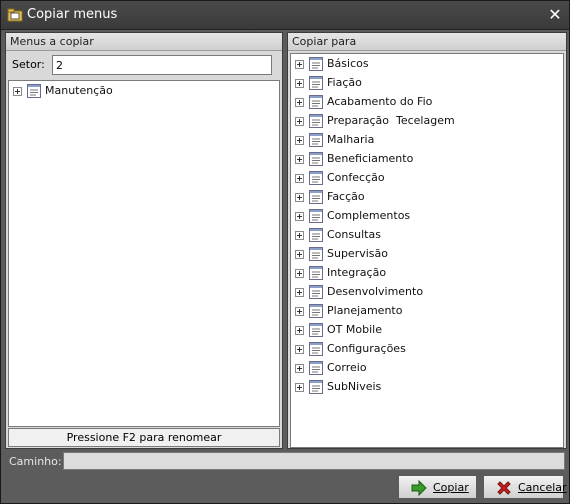 The height and width of the screenshot is (504, 570). What do you see at coordinates (423, 140) in the screenshot?
I see `tree-node: Malharia` at bounding box center [423, 140].